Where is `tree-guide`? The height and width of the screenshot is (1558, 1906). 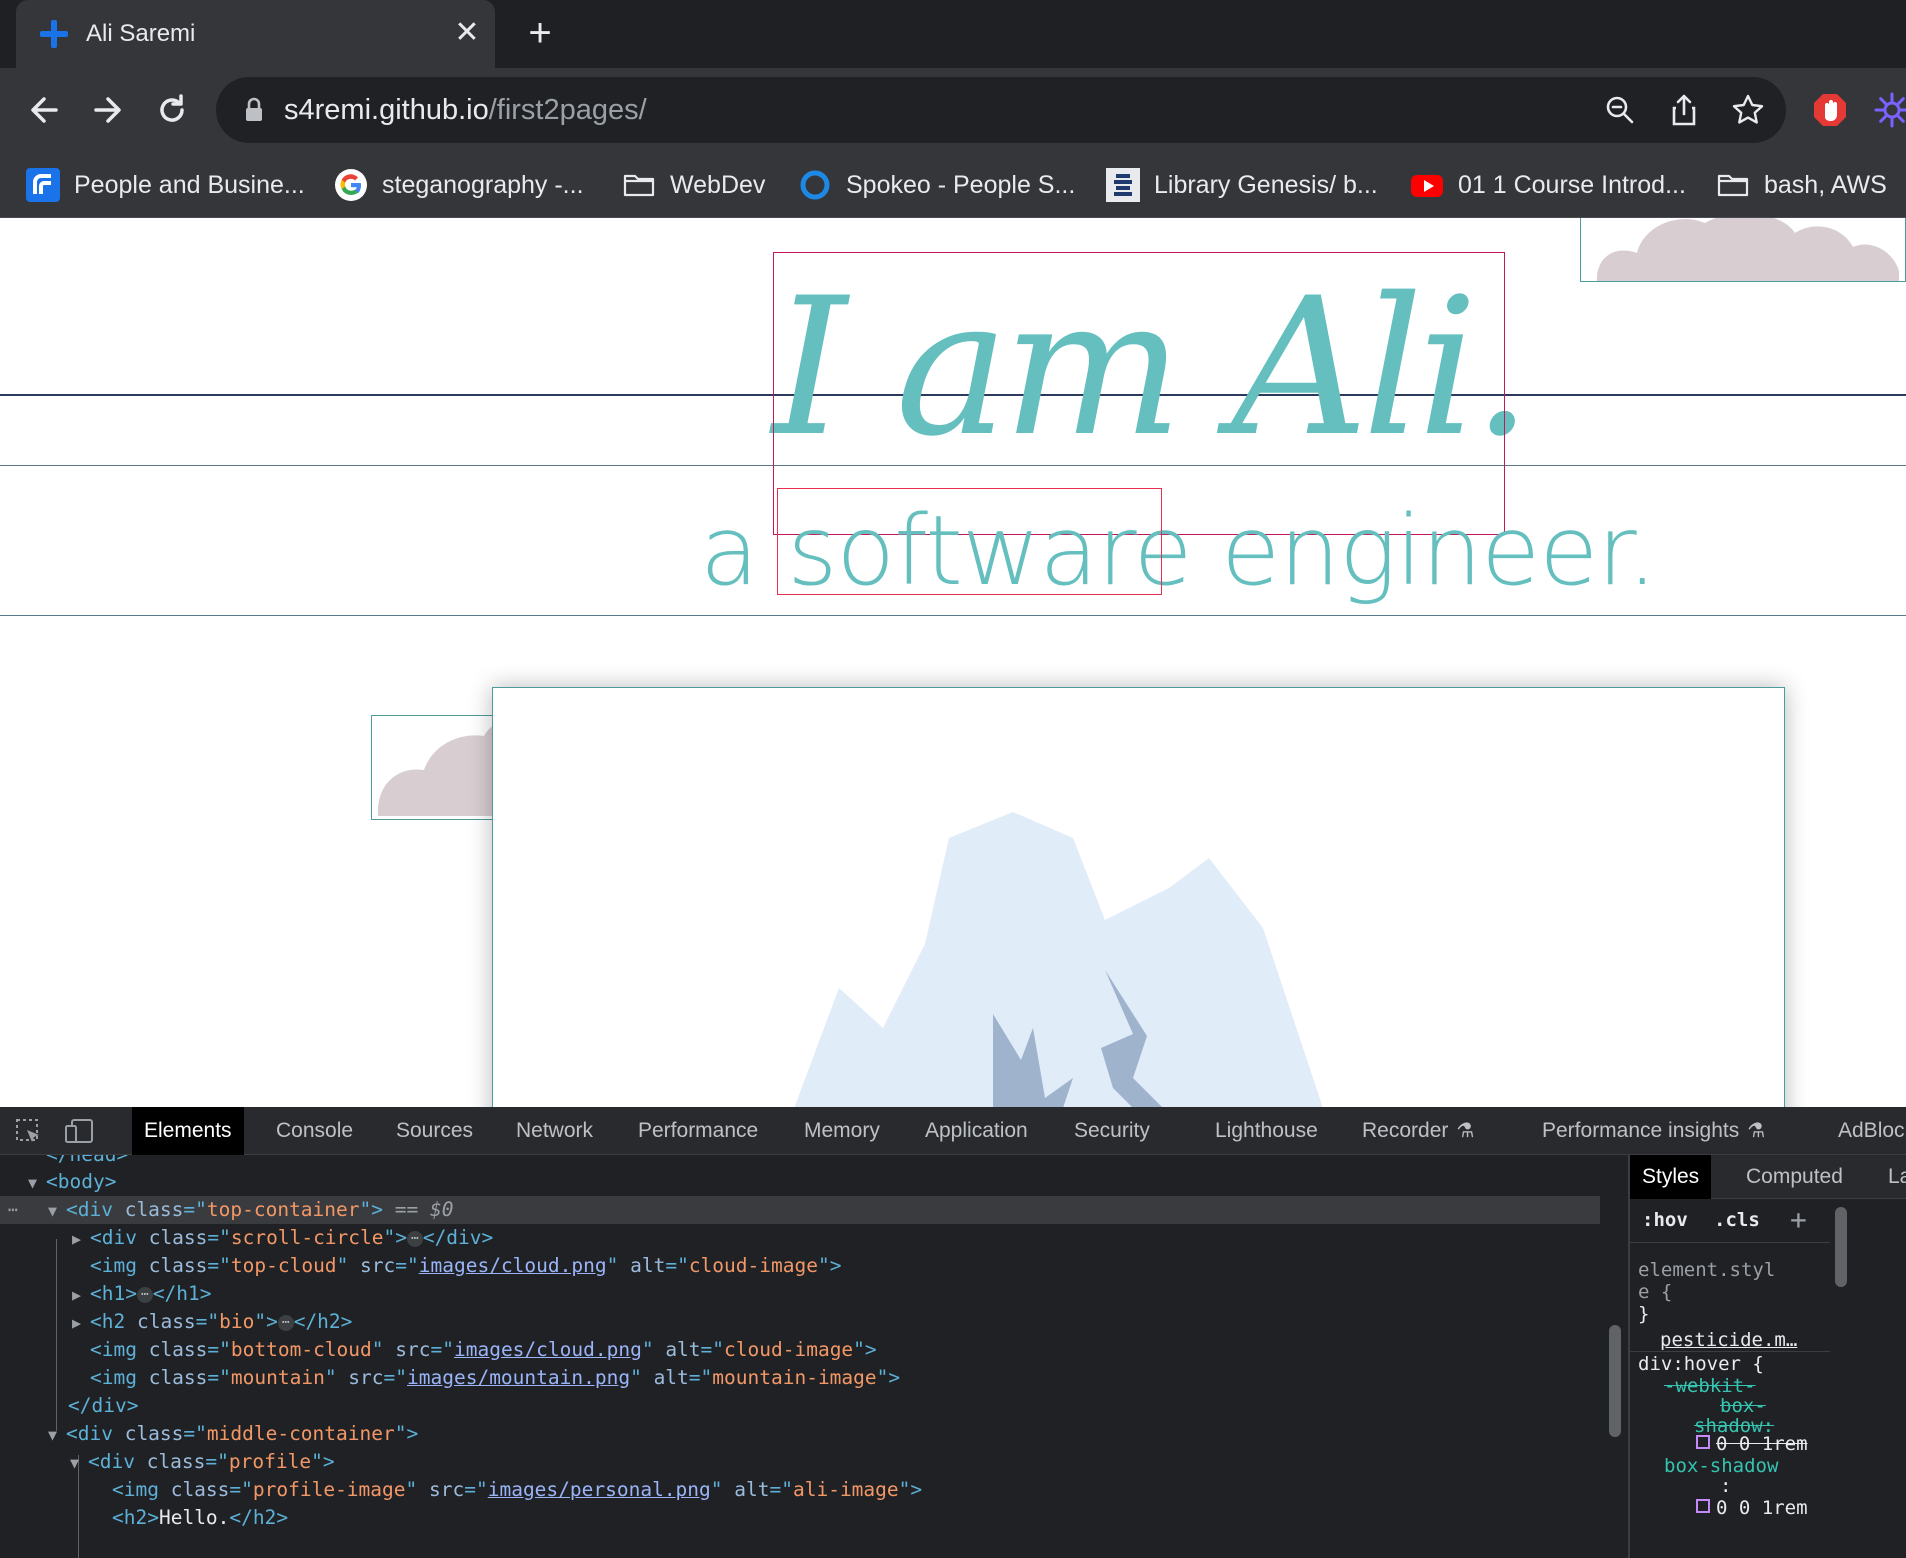
tree-guide is located at coordinates (56, 1335).